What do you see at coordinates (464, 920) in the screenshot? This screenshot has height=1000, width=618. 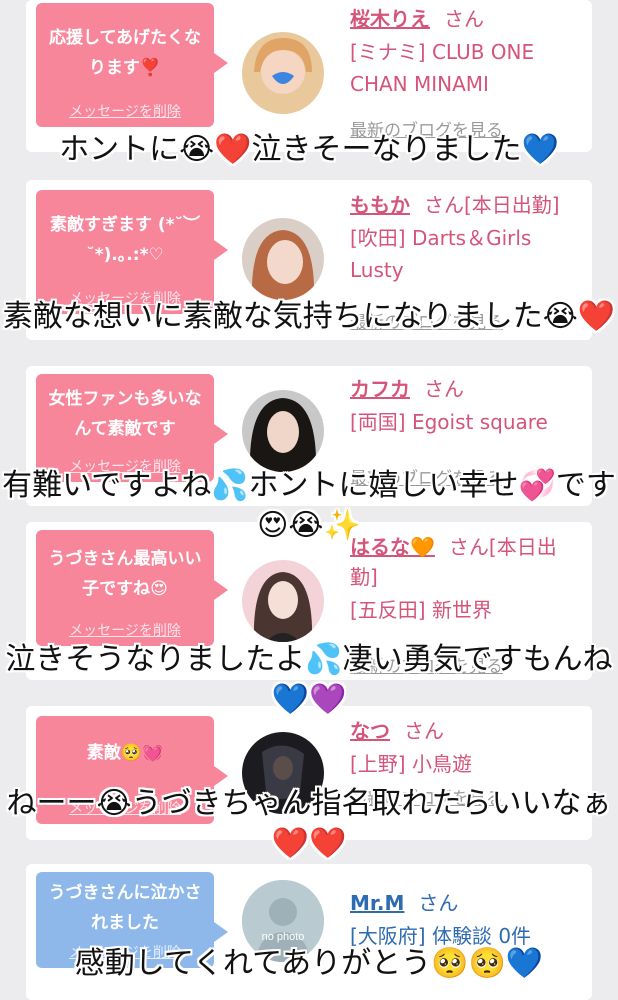 I see `user-info: Mr.M さん [大阪府] 体験談 0件` at bounding box center [464, 920].